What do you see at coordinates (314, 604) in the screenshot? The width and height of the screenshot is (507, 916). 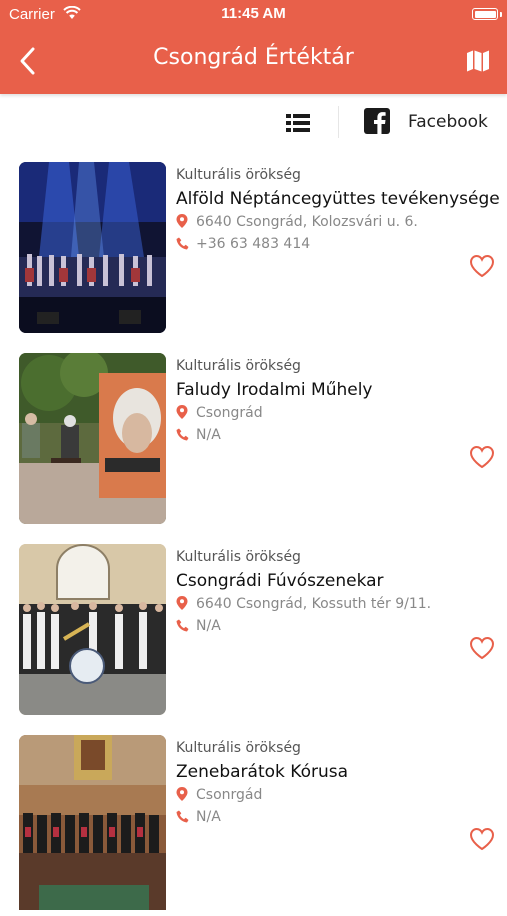 I see `item-address-text: 6640 Csongrád, Kossuth tér 9/11.` at bounding box center [314, 604].